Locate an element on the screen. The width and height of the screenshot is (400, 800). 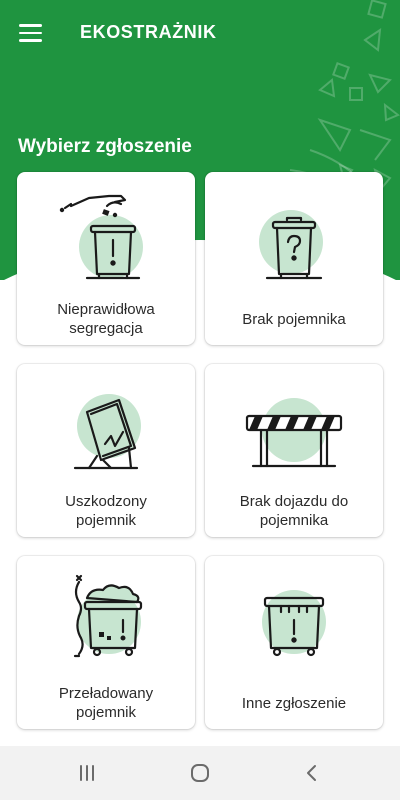
damaged-bin-icon is located at coordinates (107, 432).